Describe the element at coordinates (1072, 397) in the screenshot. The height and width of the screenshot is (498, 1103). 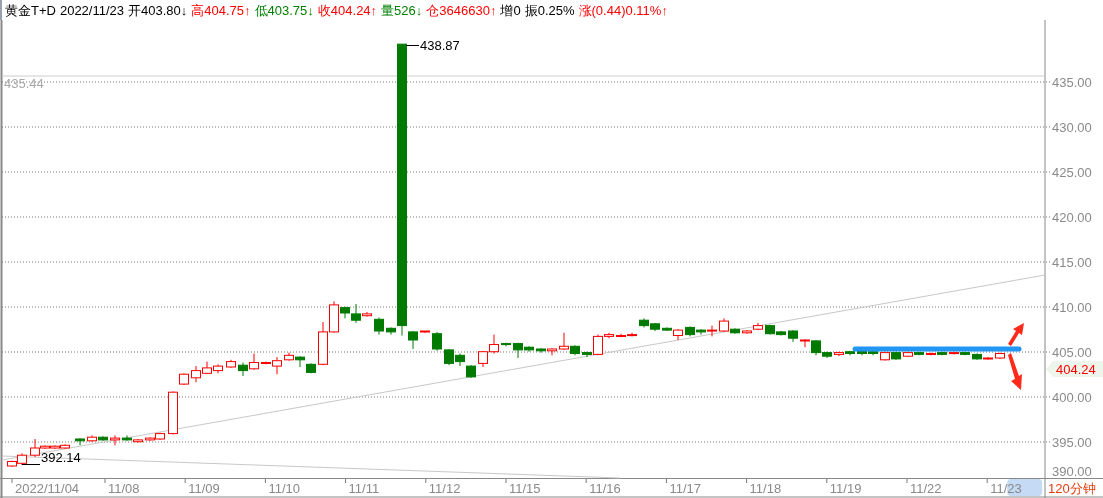
I see `price-axis-label: 400.00` at that location.